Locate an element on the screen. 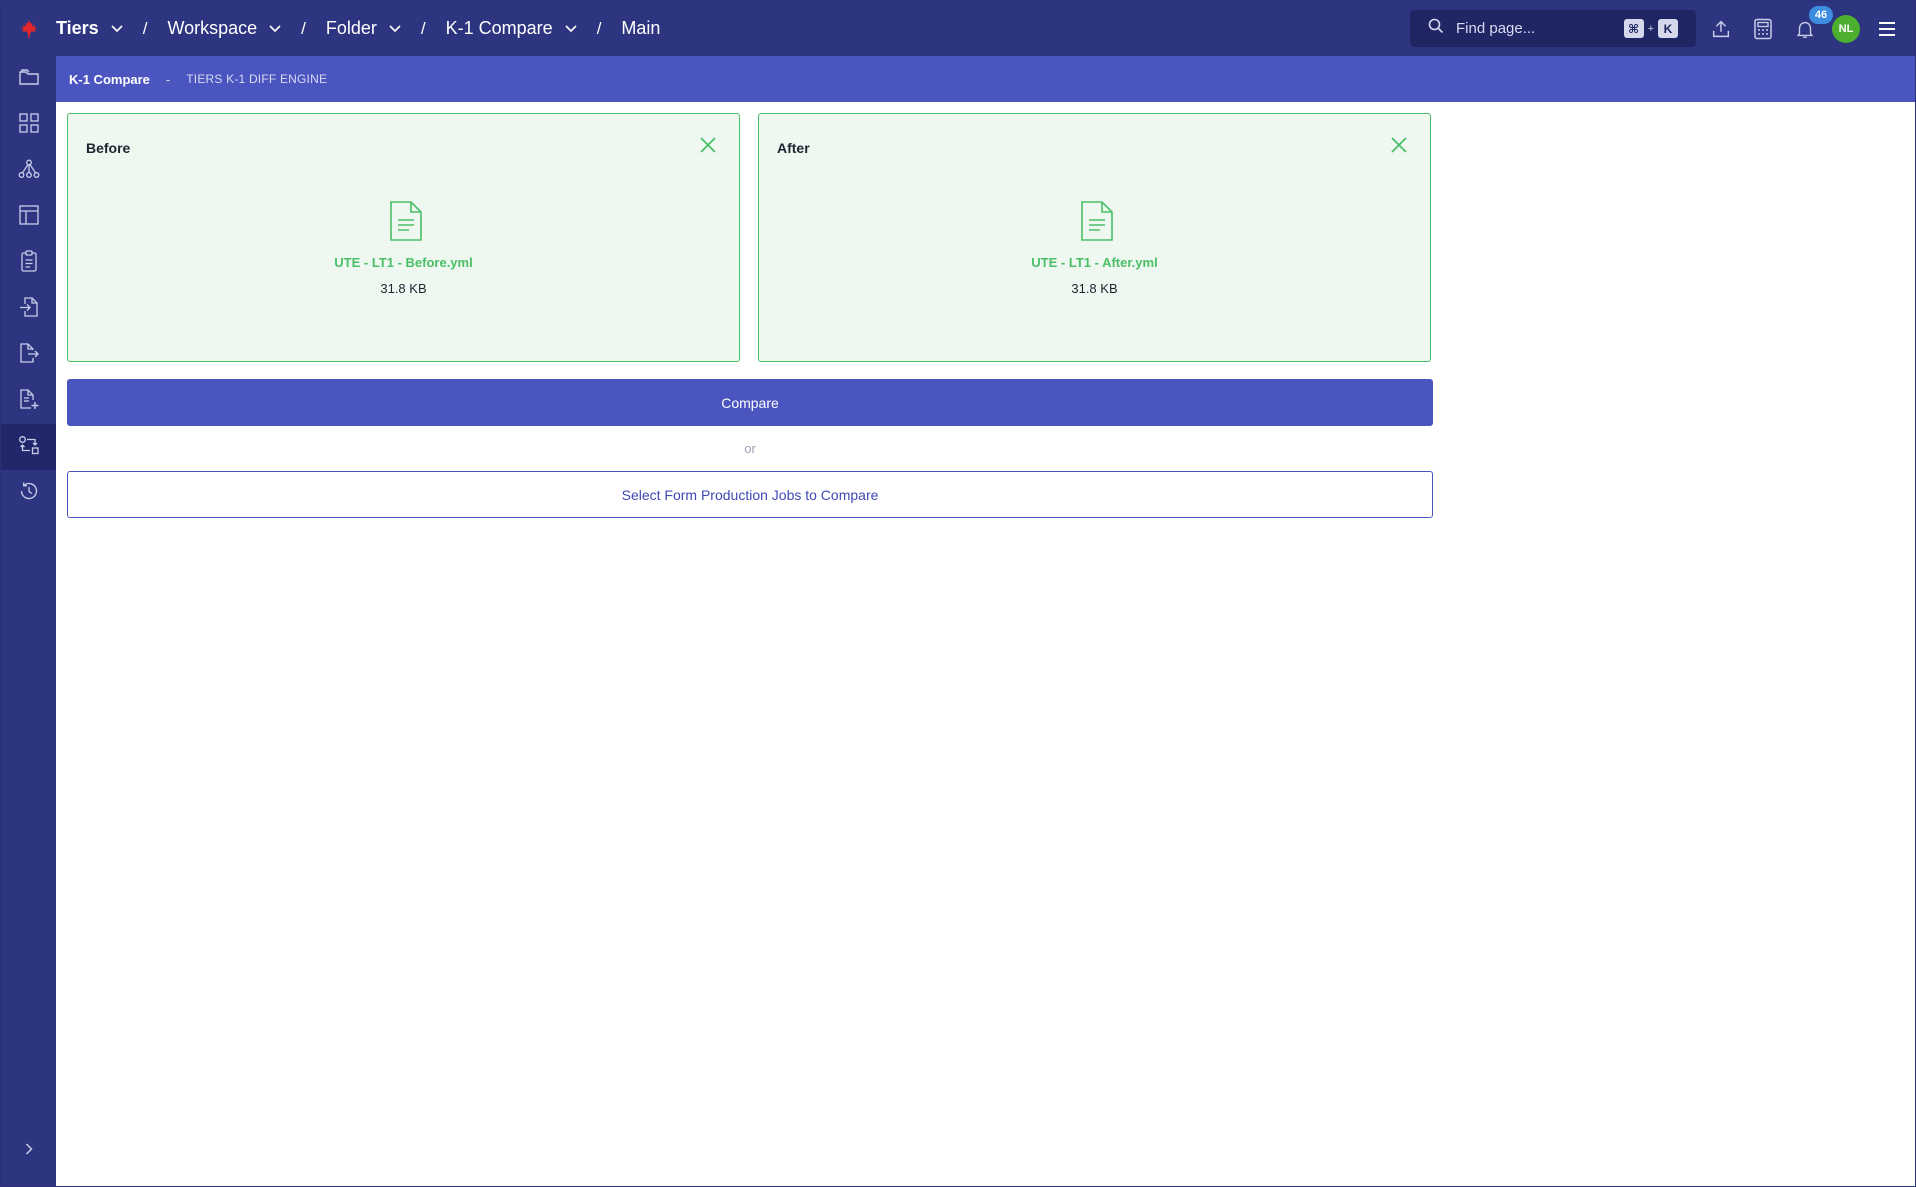  history-icon is located at coordinates (29, 493).